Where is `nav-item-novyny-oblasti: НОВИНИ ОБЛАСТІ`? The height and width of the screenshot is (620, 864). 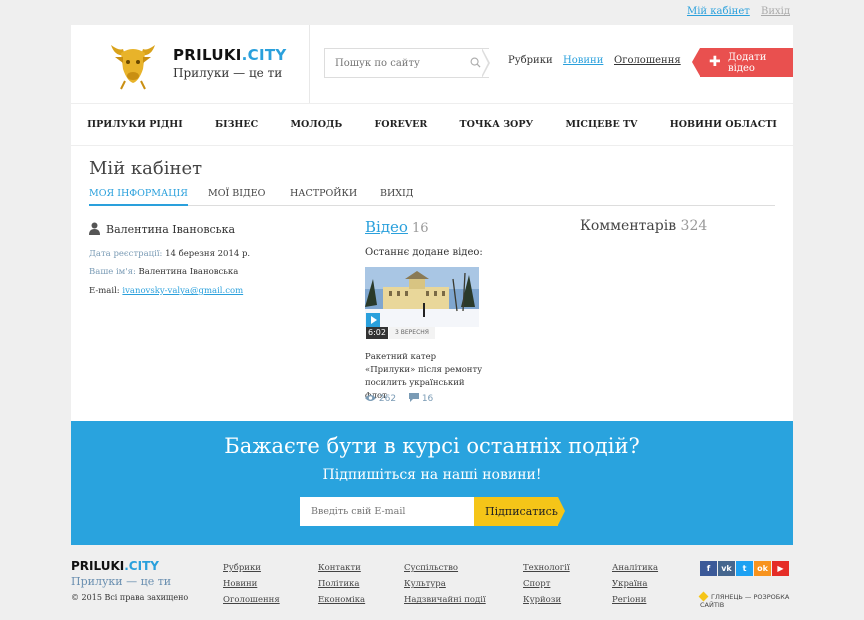
nav-item-novyny-oblasti: НОВИНИ ОБЛАСТІ is located at coordinates (723, 124).